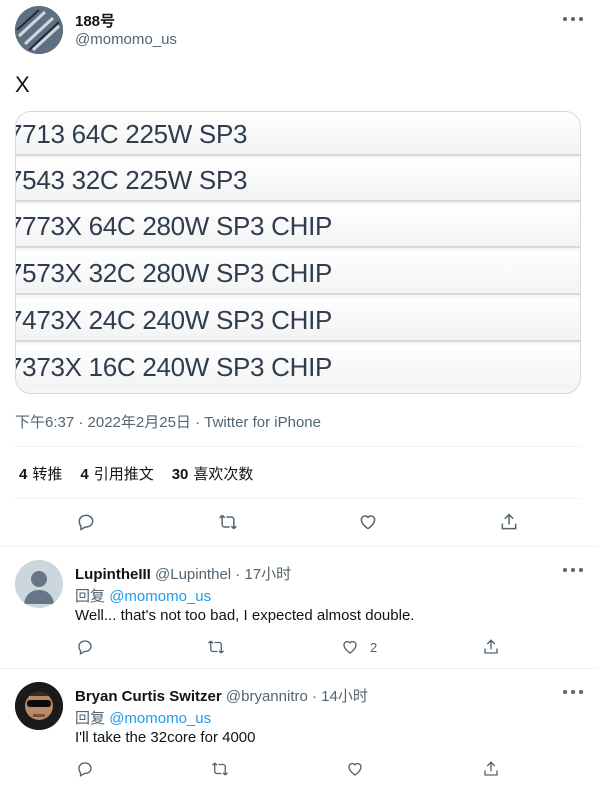 The image size is (598, 786). I want to click on media-row: 7373X 16C 240W SP3 CHIP, so click(174, 367).